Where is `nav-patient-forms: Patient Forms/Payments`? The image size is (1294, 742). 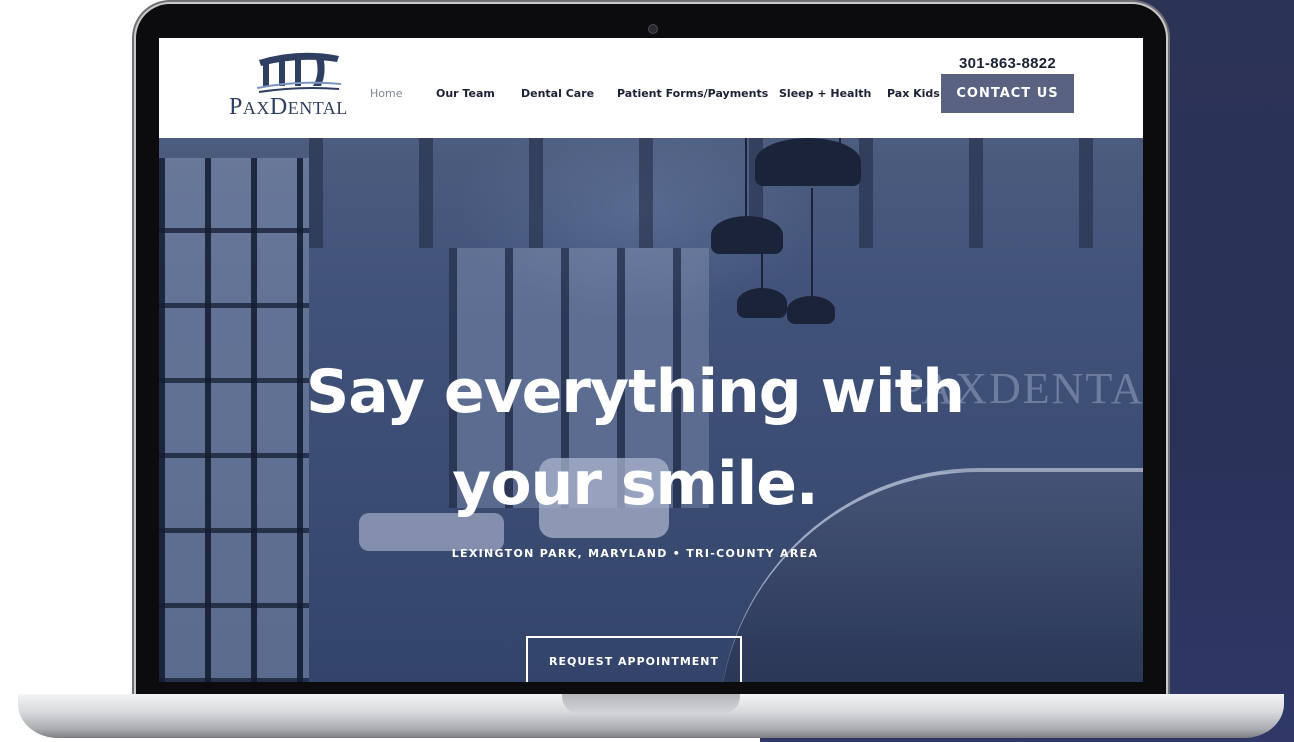 nav-patient-forms: Patient Forms/Payments is located at coordinates (692, 93).